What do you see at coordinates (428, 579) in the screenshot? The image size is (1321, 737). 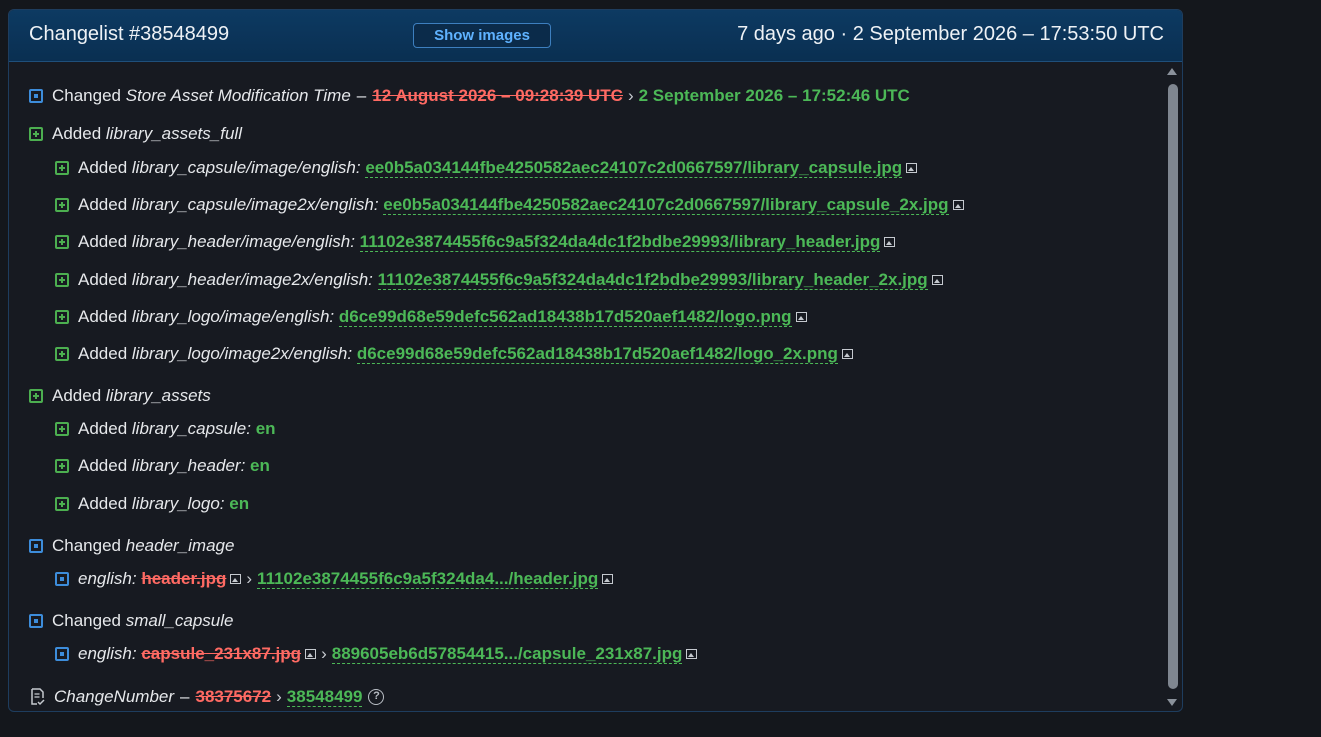 I see `asset-link: 11102e3874455f6c9a5f324da4.../header.jpg` at bounding box center [428, 579].